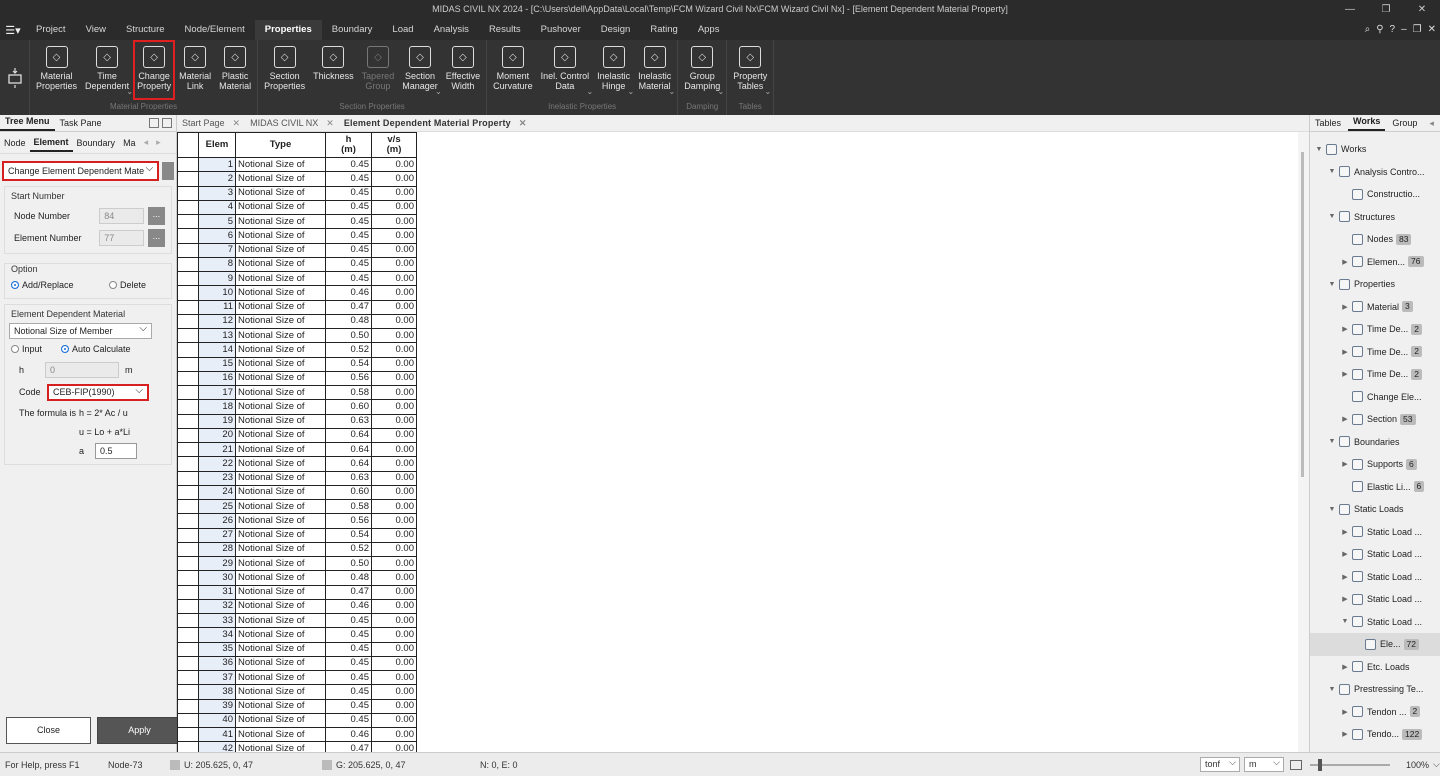 This screenshot has height=776, width=1440. I want to click on ribbon-button-inelastic-material: ◇ Inelastic Material ⌄, so click(654, 70).